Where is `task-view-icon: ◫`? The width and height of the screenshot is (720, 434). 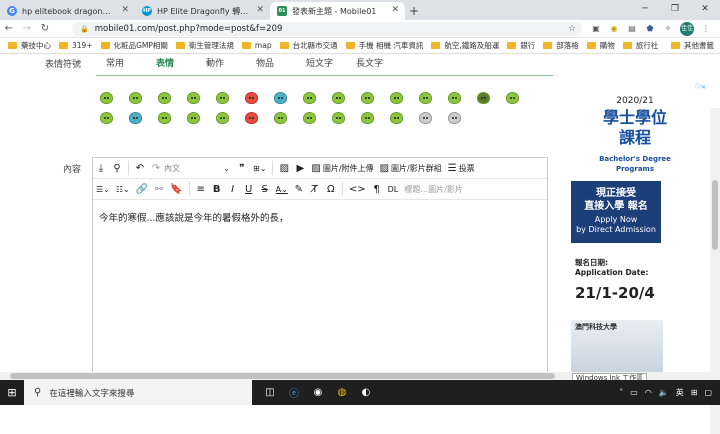 task-view-icon: ◫ is located at coordinates (270, 393).